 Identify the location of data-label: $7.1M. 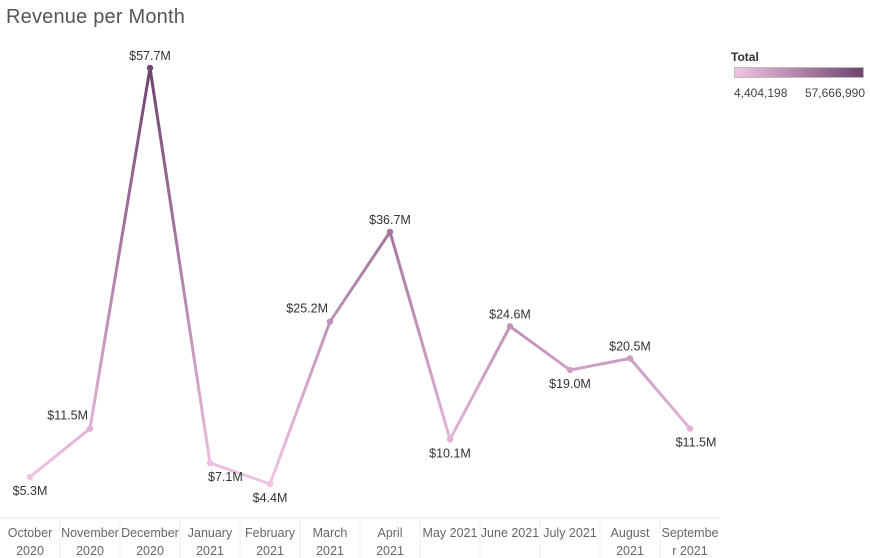
(225, 477).